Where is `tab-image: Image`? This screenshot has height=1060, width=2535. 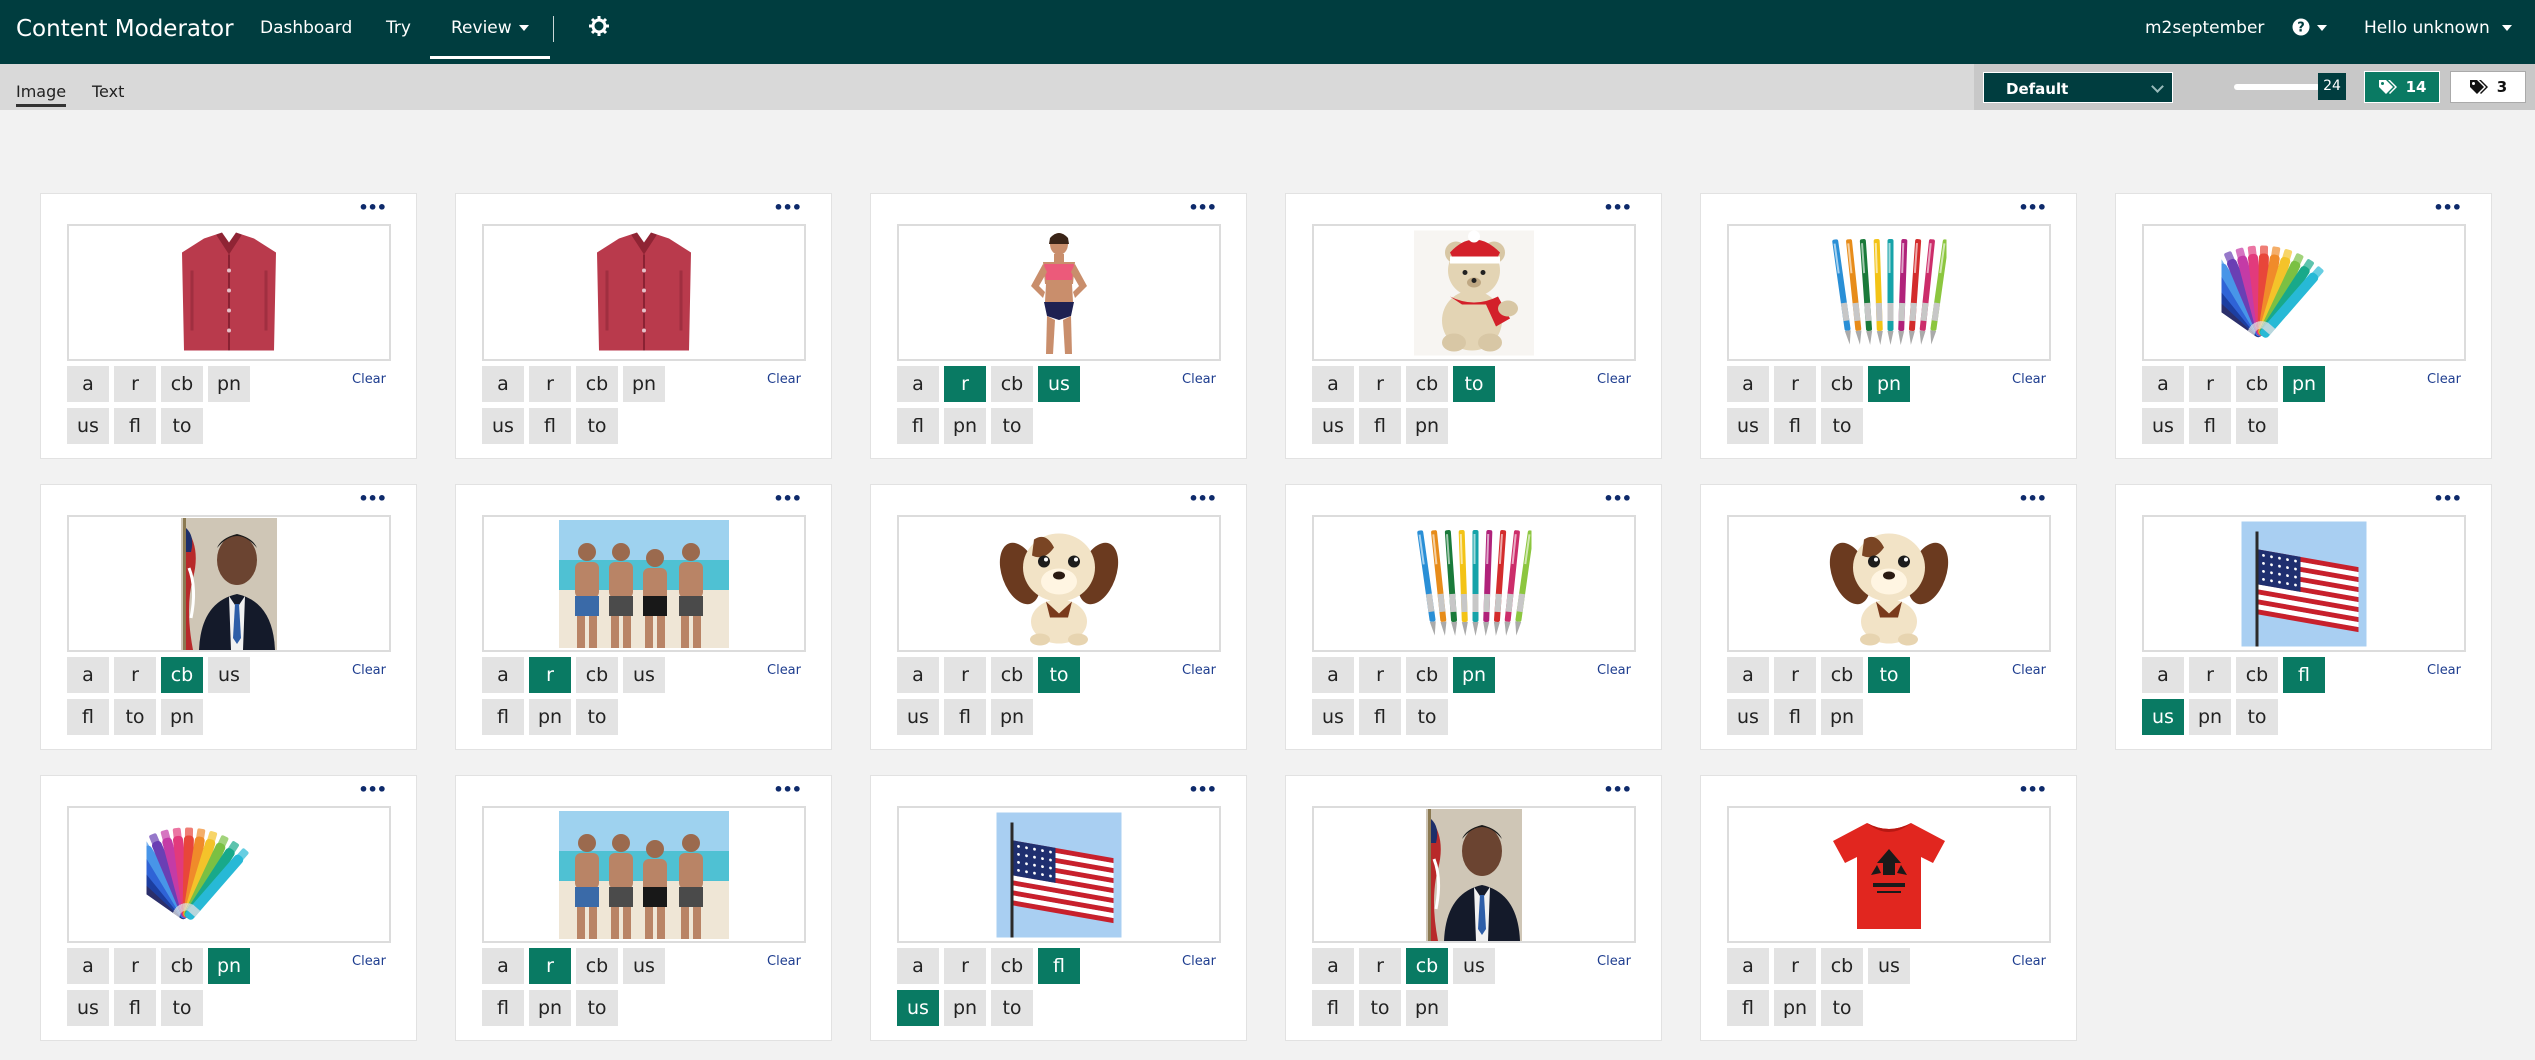
tab-image: Image is located at coordinates (41, 94).